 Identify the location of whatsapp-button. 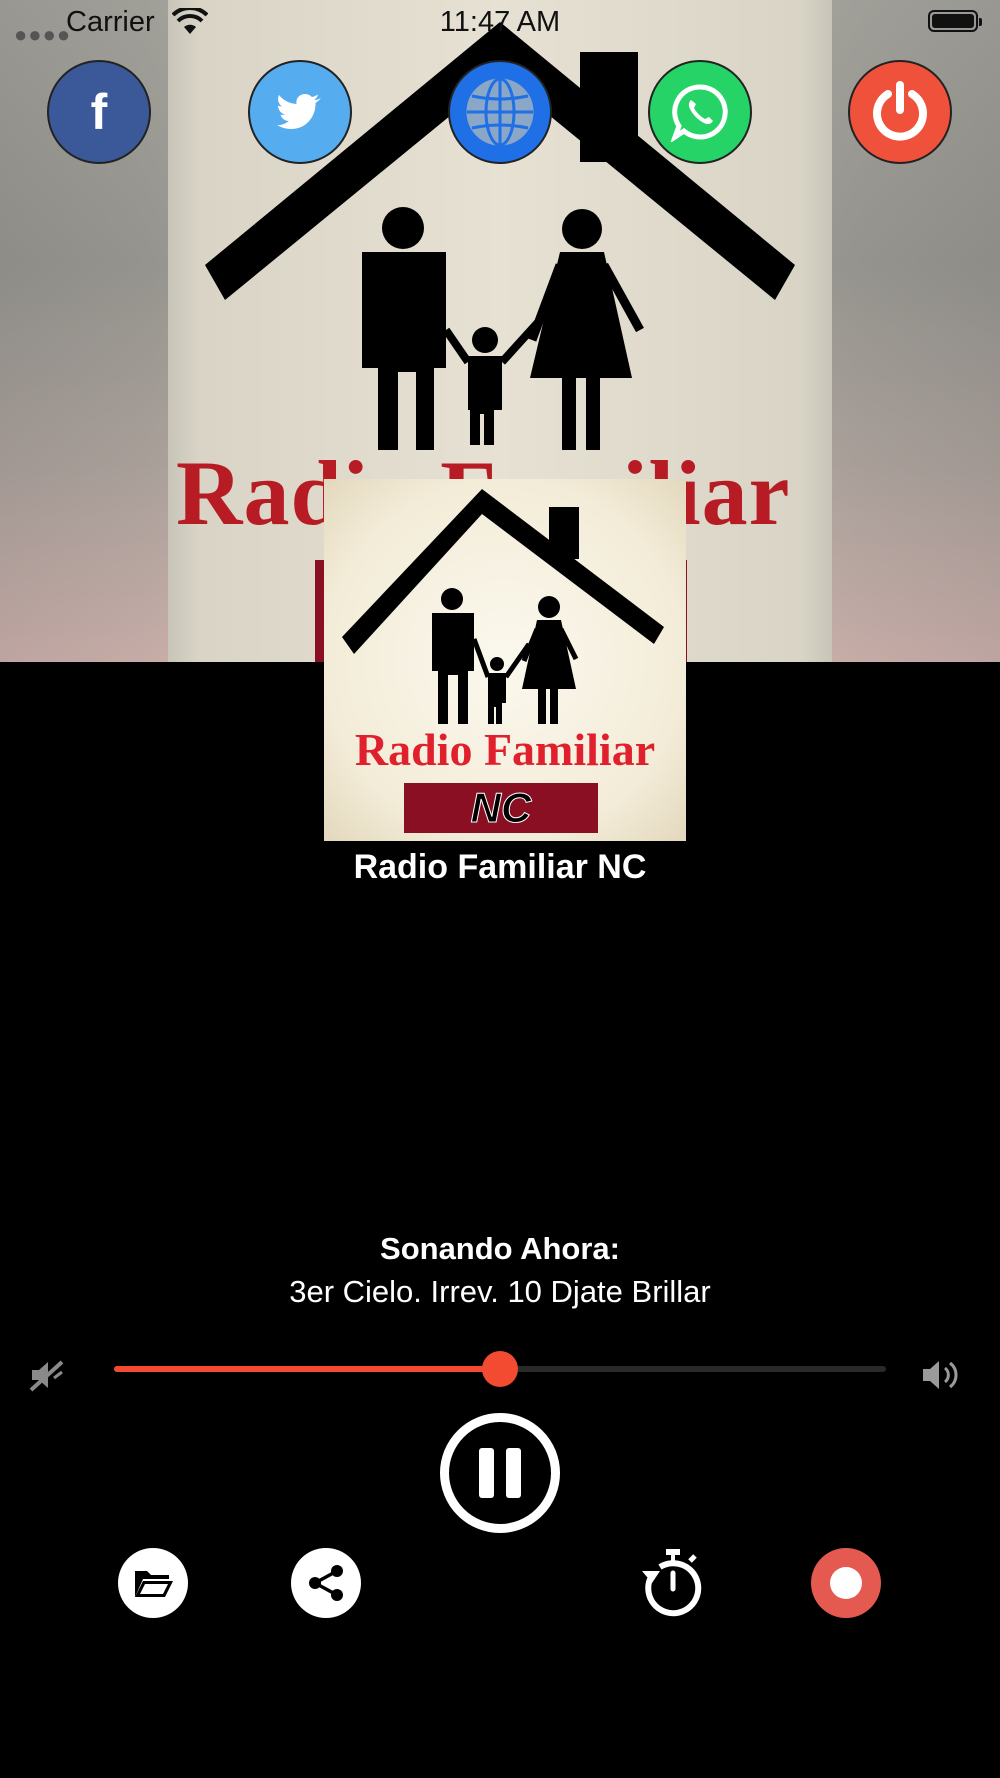
(700, 112).